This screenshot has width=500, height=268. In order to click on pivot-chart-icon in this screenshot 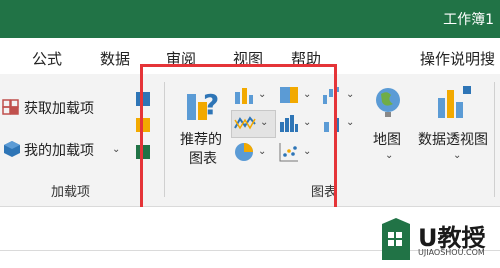, I will do `click(454, 102)`.